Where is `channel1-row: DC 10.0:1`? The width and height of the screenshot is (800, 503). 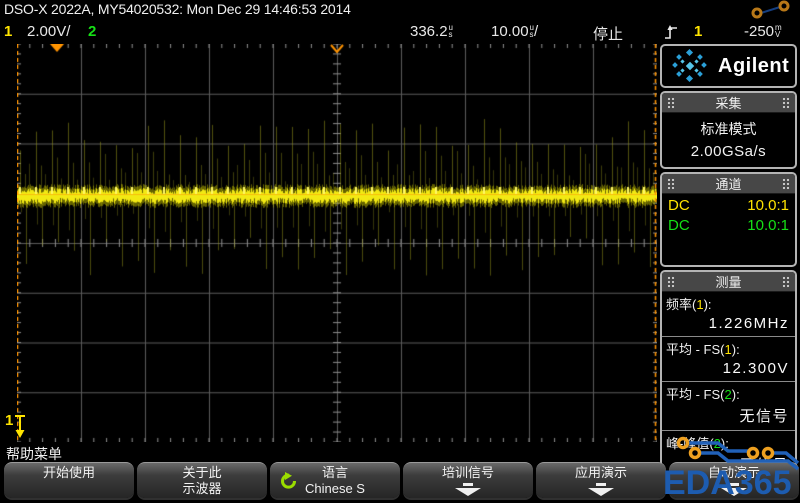
channel1-row: DC 10.0:1 is located at coordinates (728, 205).